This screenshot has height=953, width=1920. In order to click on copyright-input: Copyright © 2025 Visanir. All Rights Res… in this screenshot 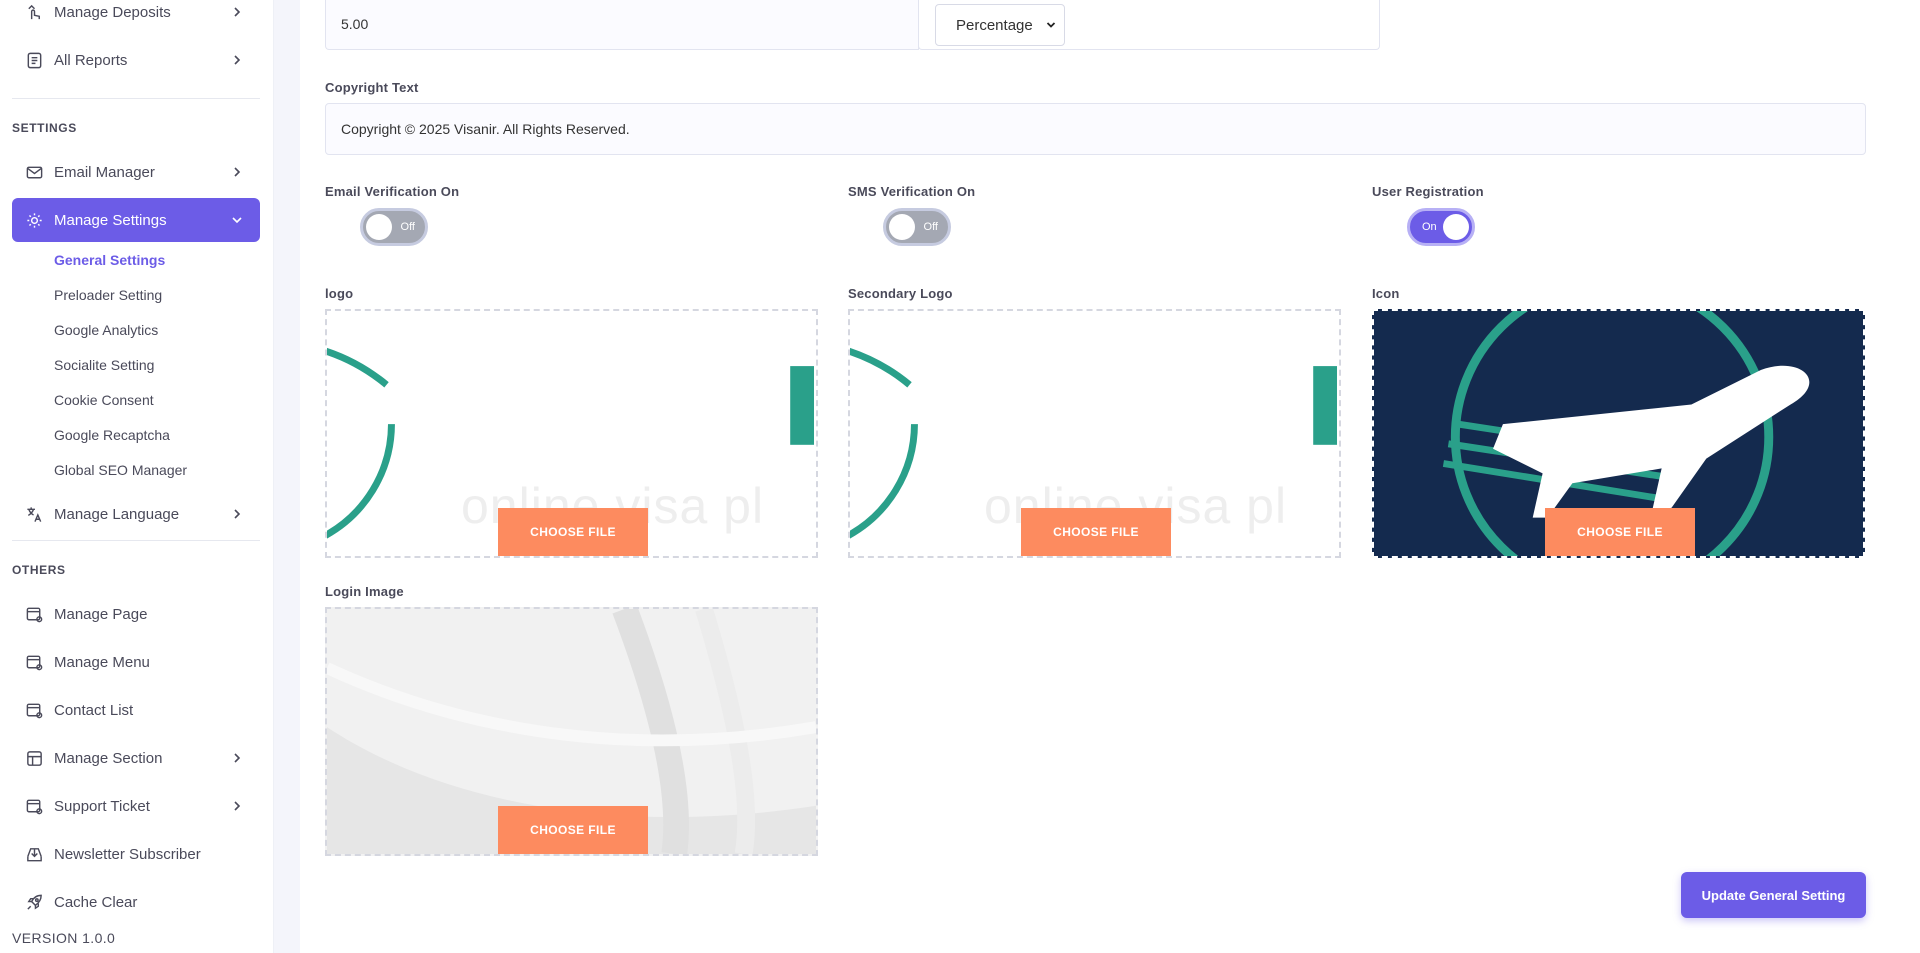, I will do `click(1095, 129)`.